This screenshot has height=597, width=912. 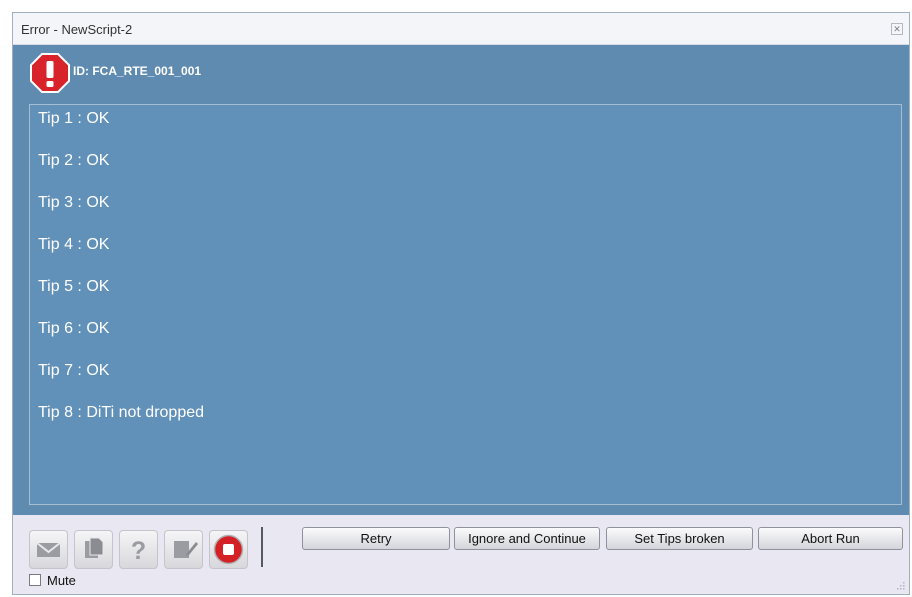 I want to click on mail-icon, so click(x=48, y=549).